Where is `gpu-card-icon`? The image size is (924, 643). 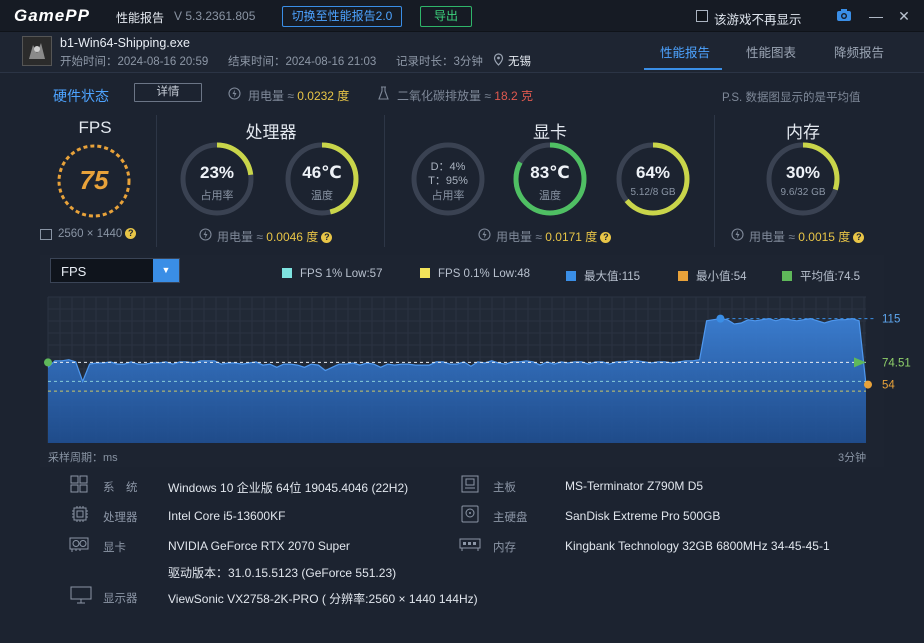
gpu-card-icon is located at coordinates (78, 544).